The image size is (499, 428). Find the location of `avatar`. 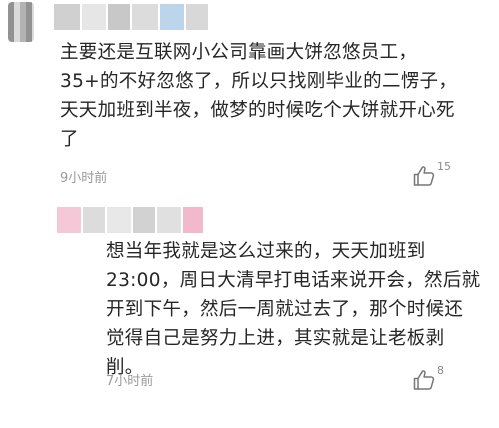

avatar is located at coordinates (21, 22).